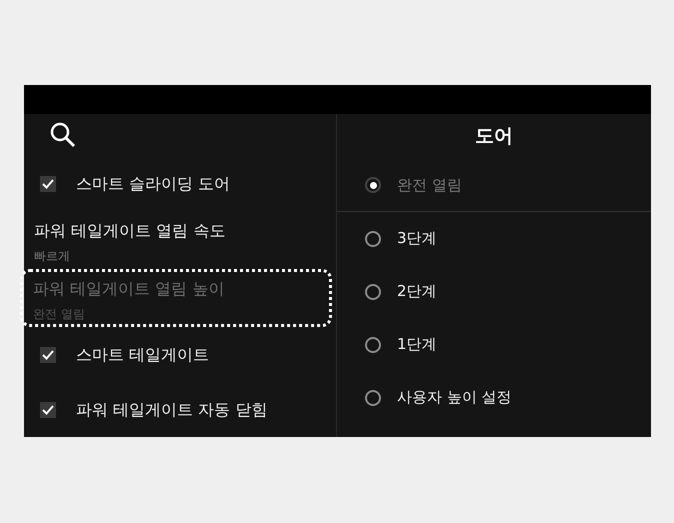 The width and height of the screenshot is (674, 523). What do you see at coordinates (59, 314) in the screenshot?
I see `setting-value: 완전 열림` at bounding box center [59, 314].